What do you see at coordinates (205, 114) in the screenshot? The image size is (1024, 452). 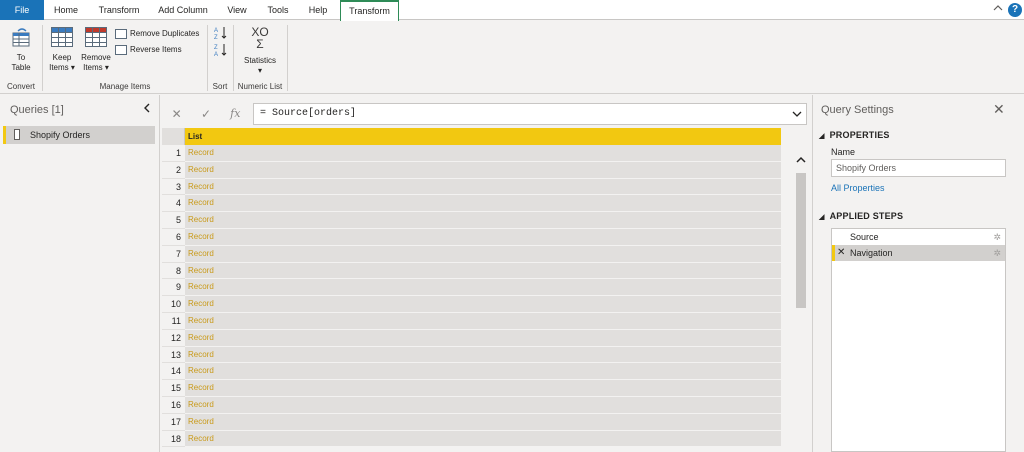 I see `commit-icon: ✓` at bounding box center [205, 114].